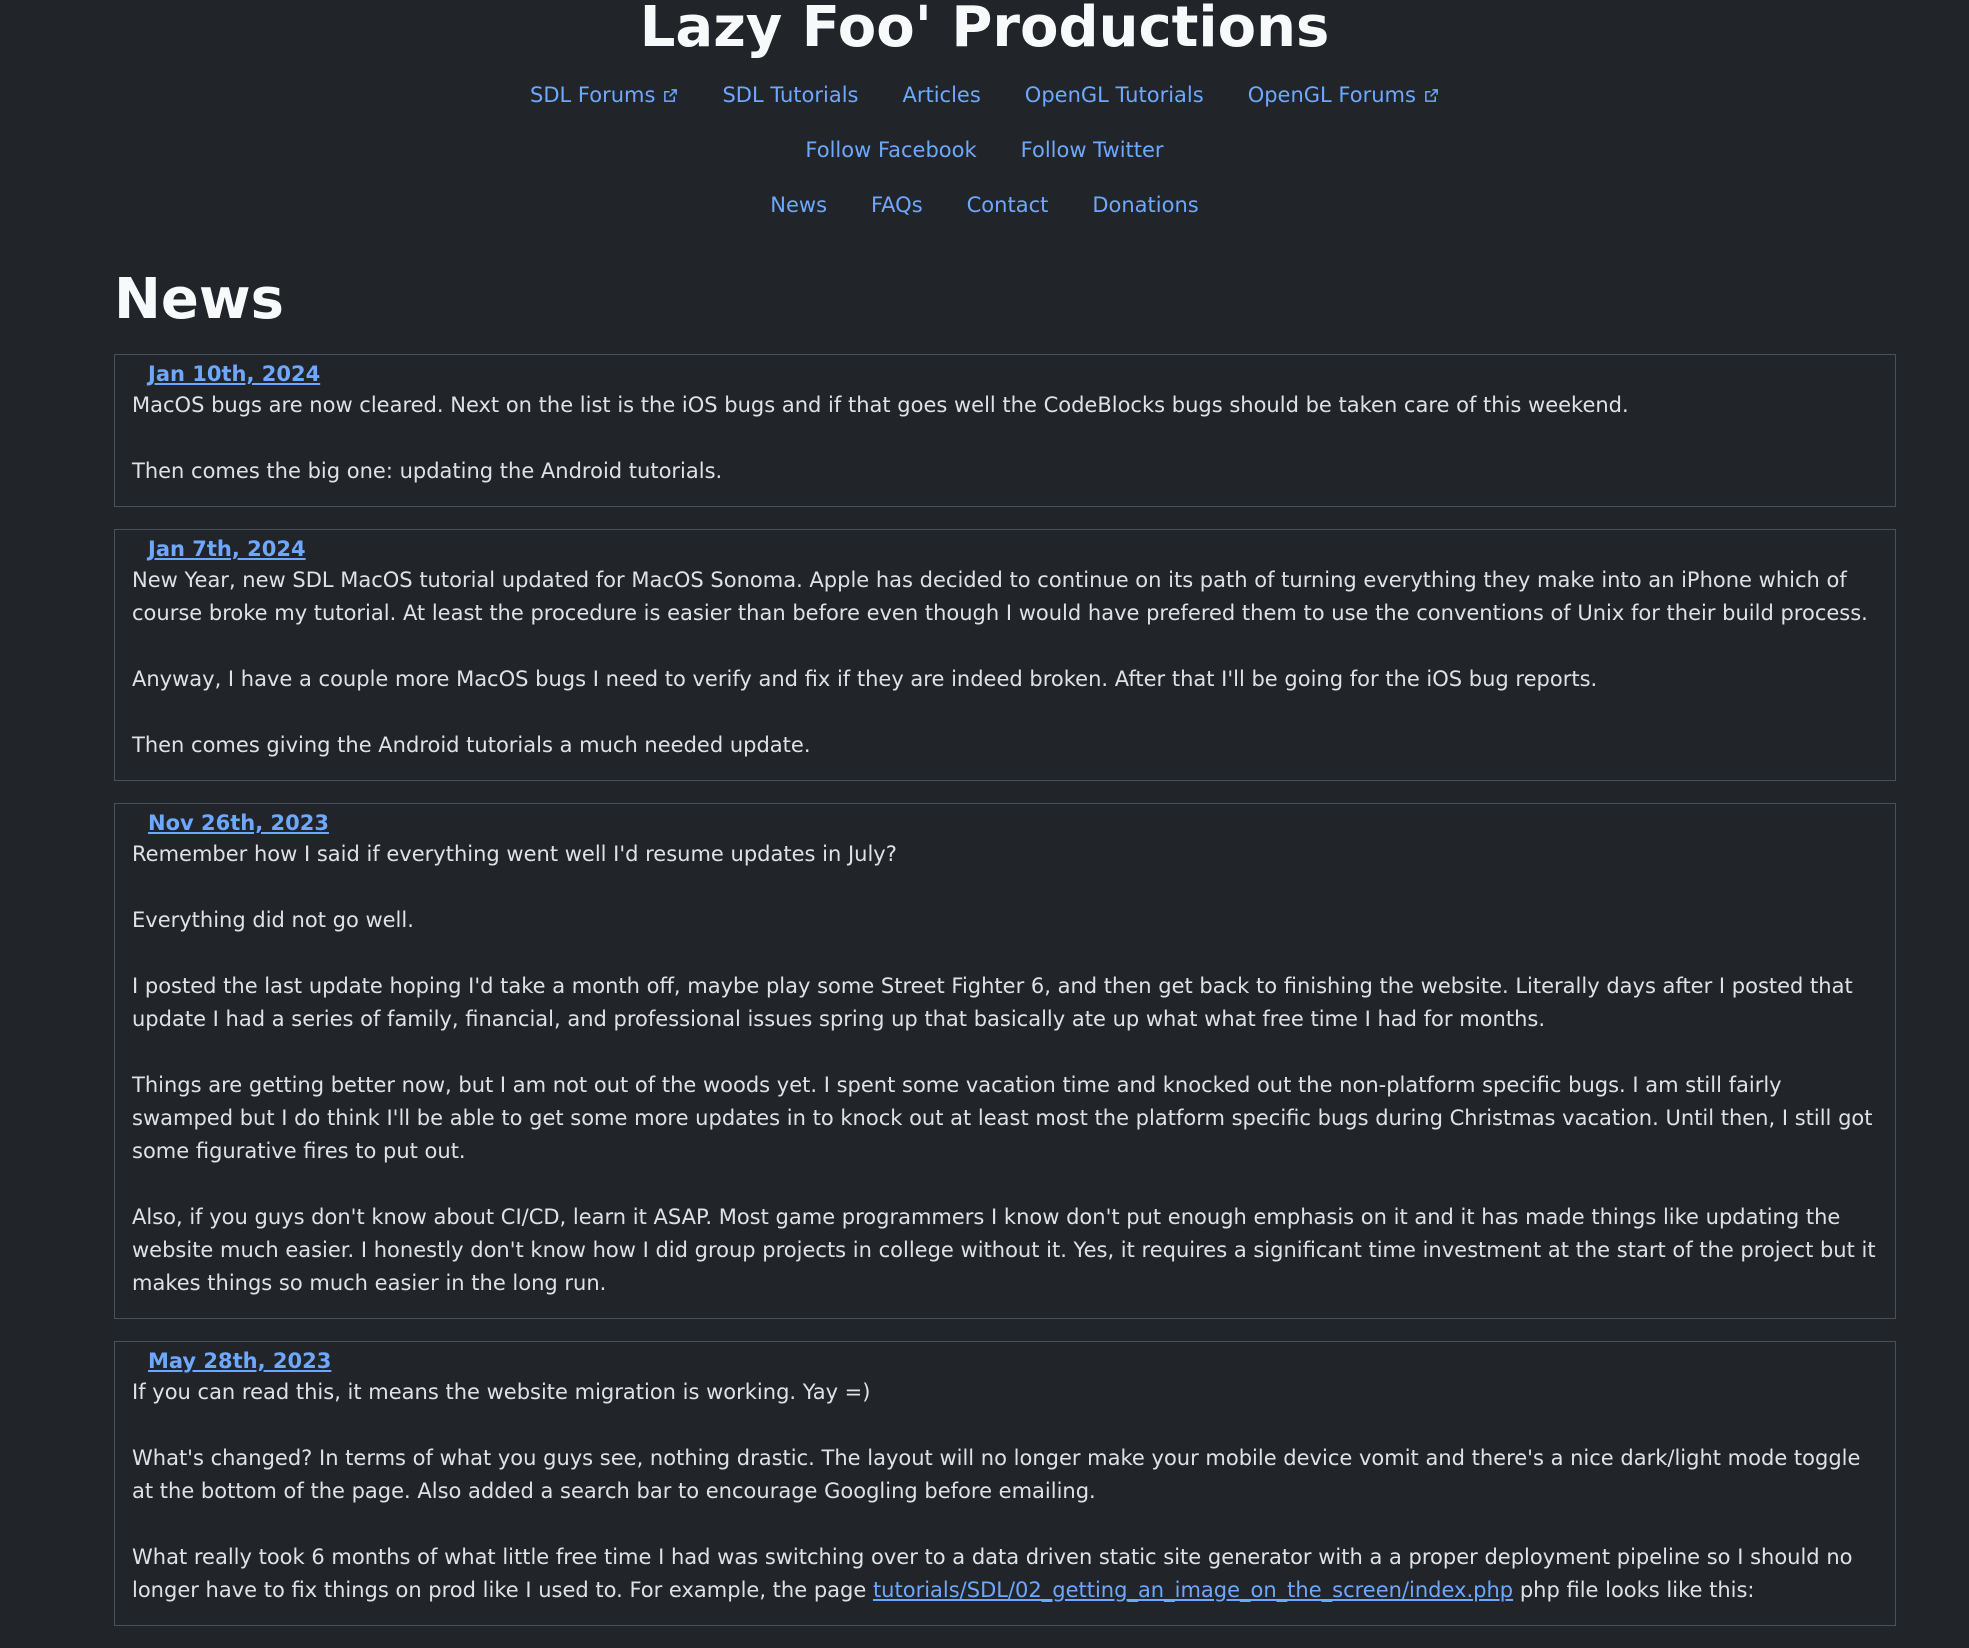 This screenshot has width=1969, height=1648. I want to click on news-date-link: Jan 7th, 2024, so click(1013, 547).